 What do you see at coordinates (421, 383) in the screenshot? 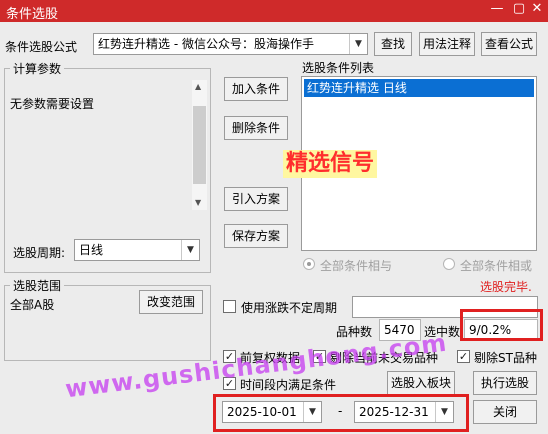
I see `to-board-button: 选股入板块` at bounding box center [421, 383].